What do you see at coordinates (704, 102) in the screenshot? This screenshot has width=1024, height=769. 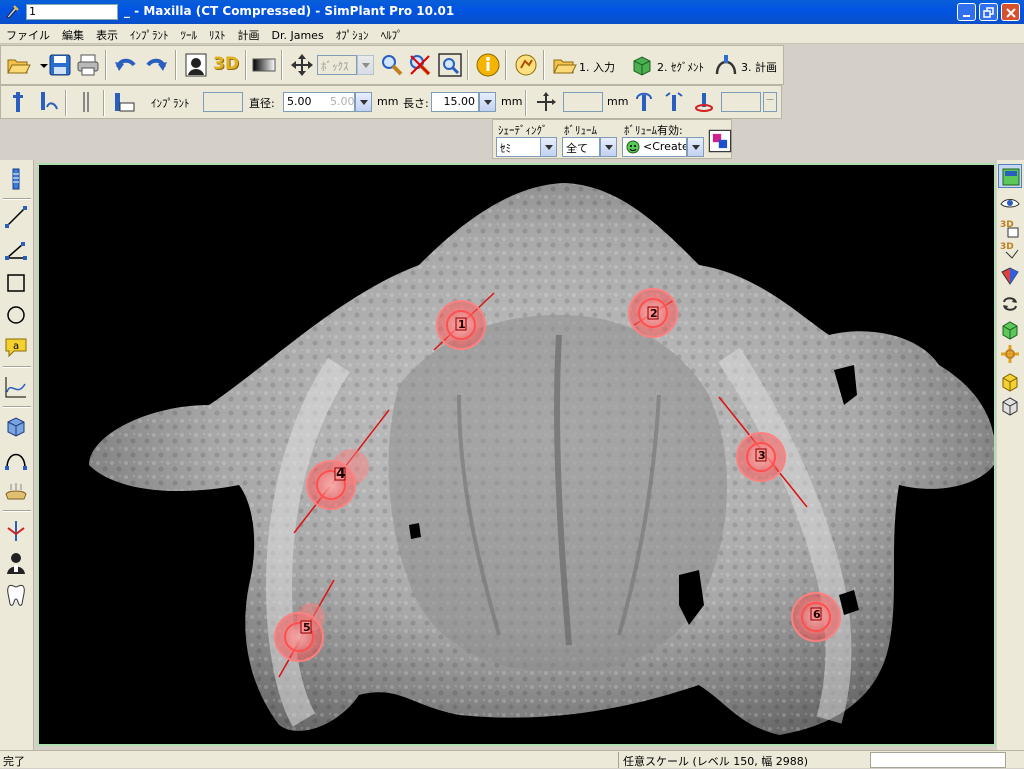 I see `spin-implant-button` at bounding box center [704, 102].